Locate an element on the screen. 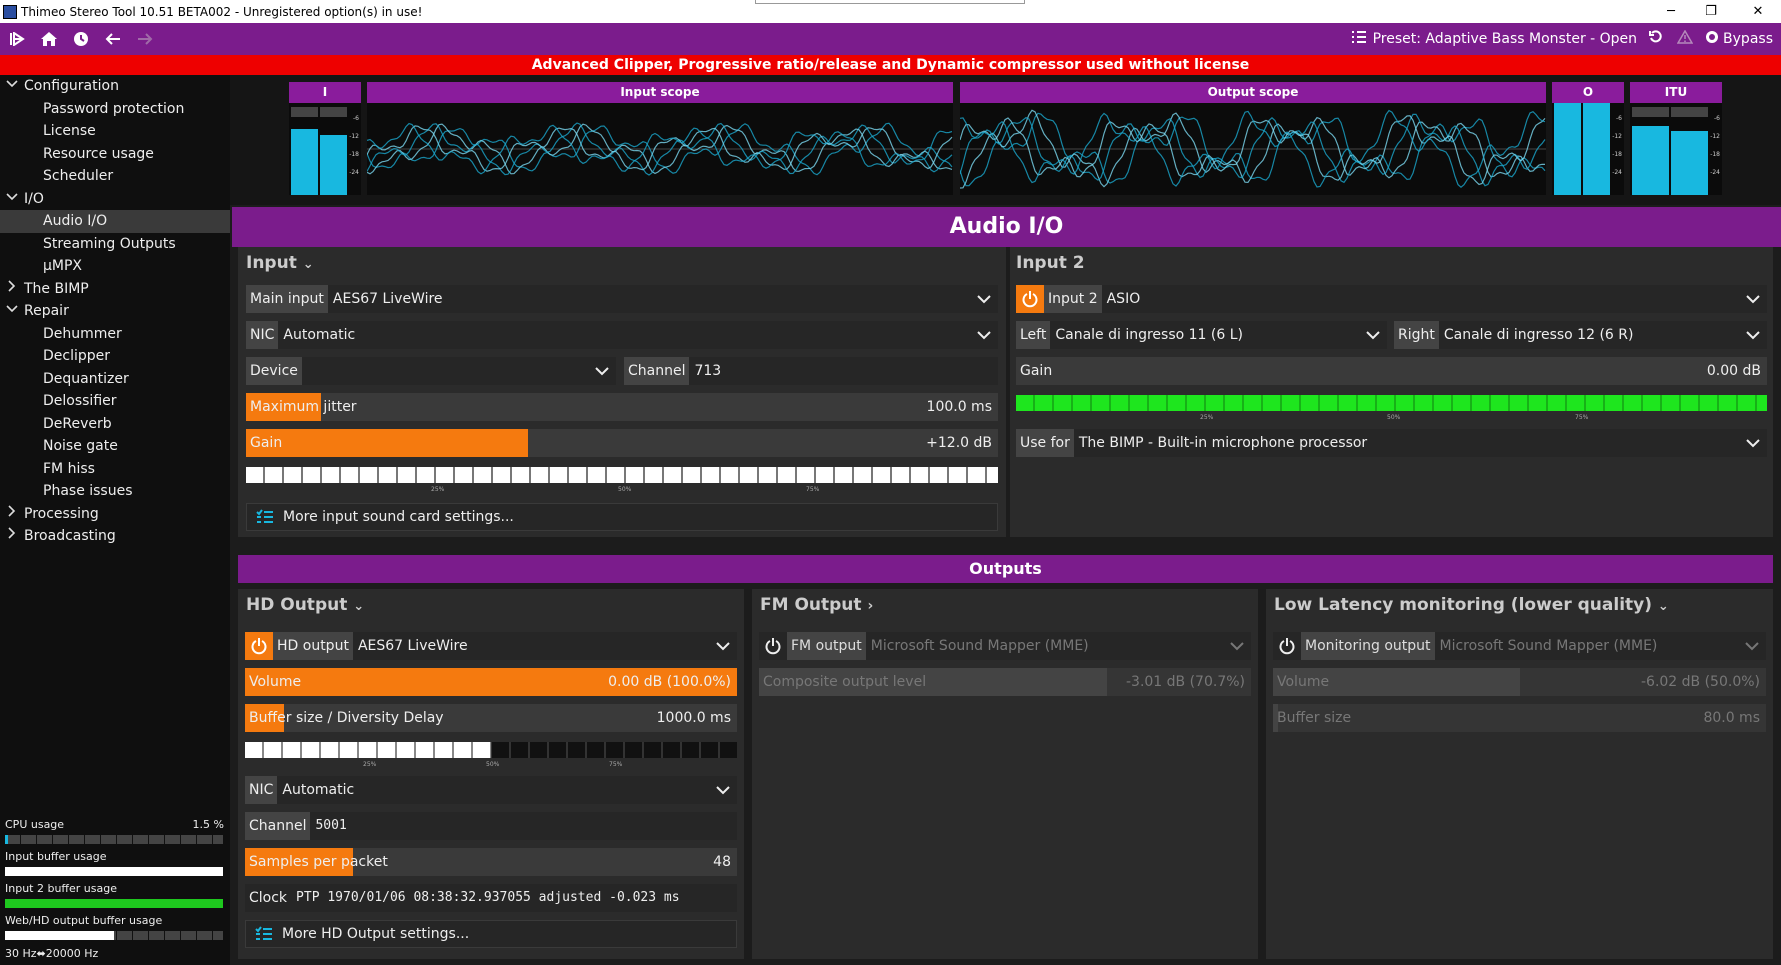 The height and width of the screenshot is (965, 1781). sidebar-item-audio-i-o: Audio I/O is located at coordinates (115, 221).